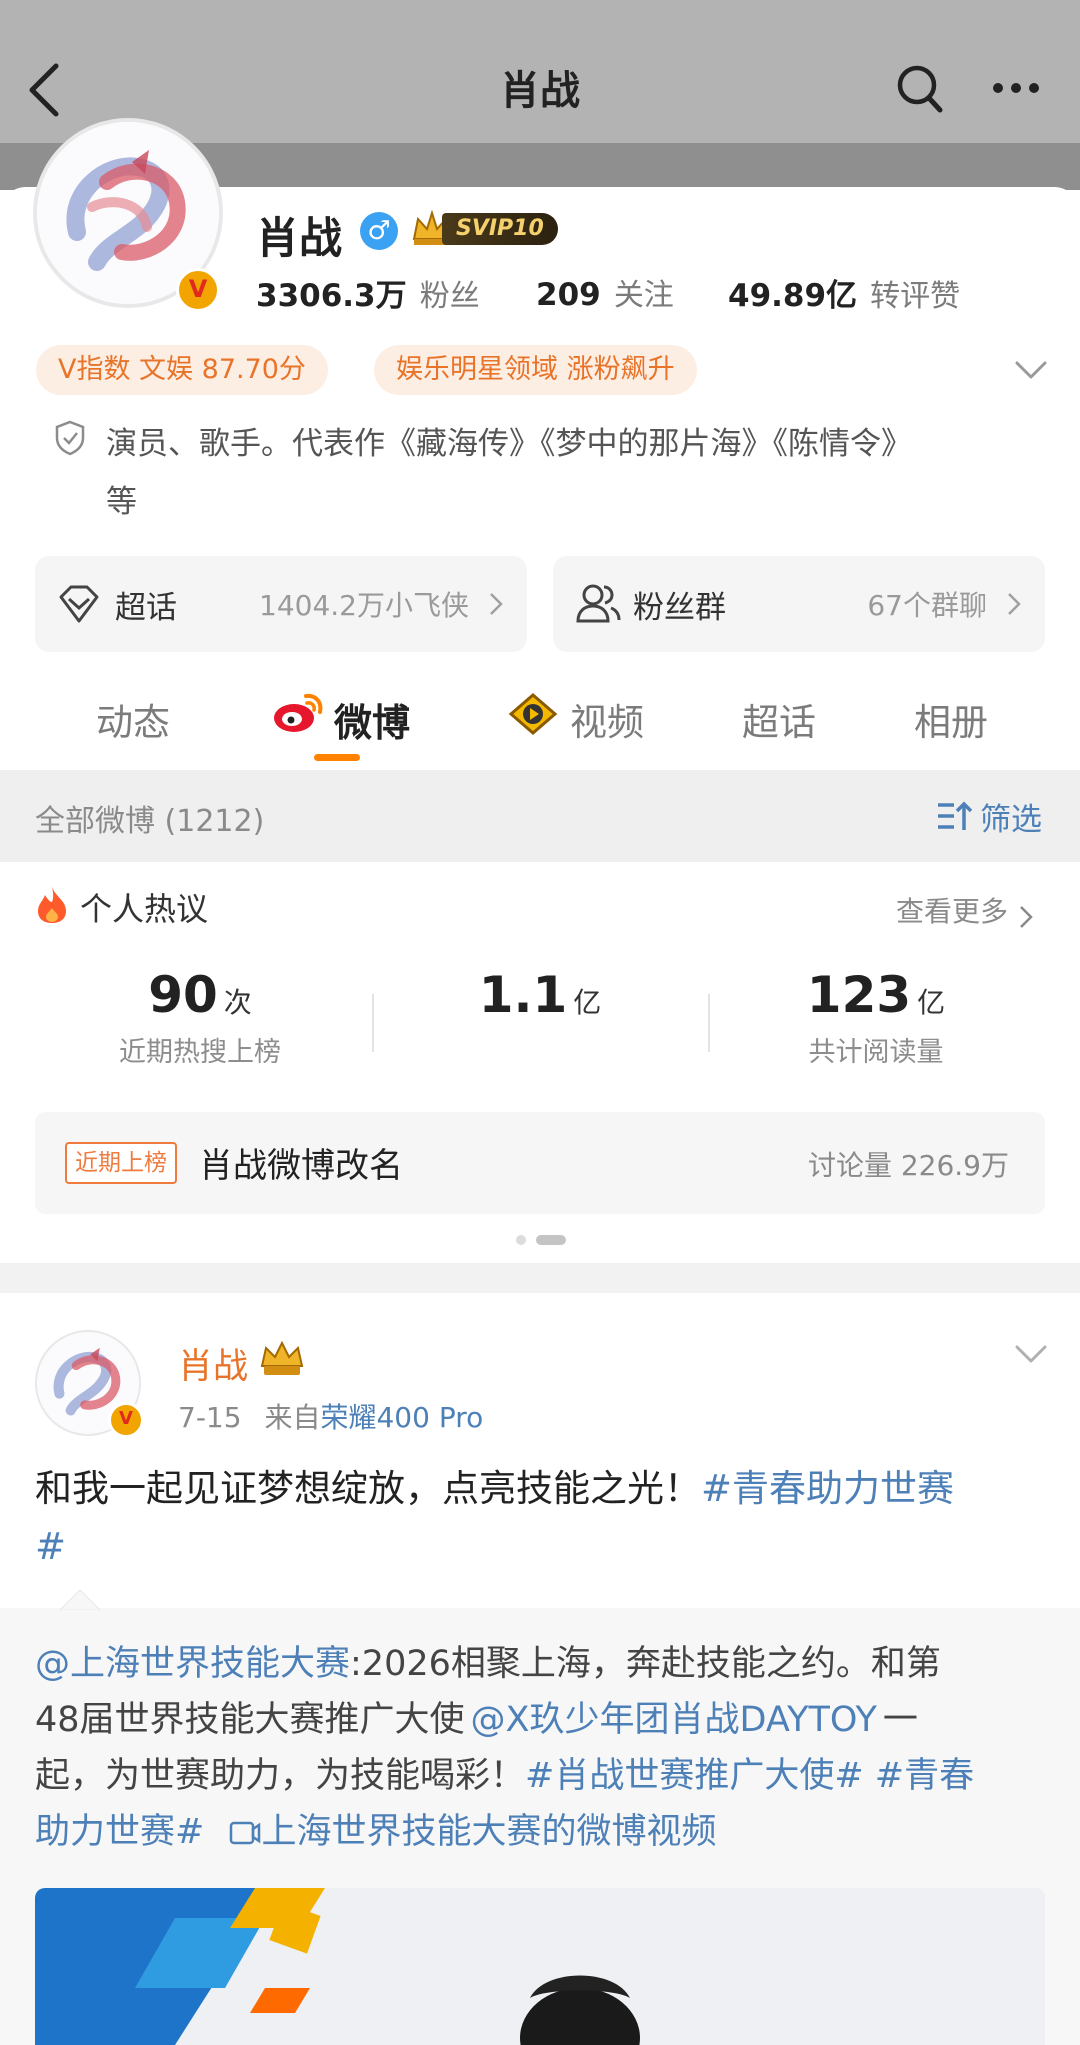 Image resolution: width=1080 pixels, height=2045 pixels. What do you see at coordinates (1011, 816) in the screenshot?
I see `filter-button: 筛选` at bounding box center [1011, 816].